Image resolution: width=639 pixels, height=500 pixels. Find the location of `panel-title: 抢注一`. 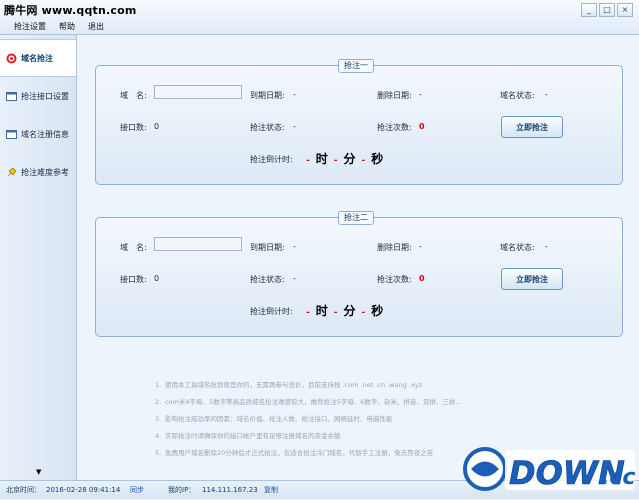

panel-title: 抢注一 is located at coordinates (356, 66).